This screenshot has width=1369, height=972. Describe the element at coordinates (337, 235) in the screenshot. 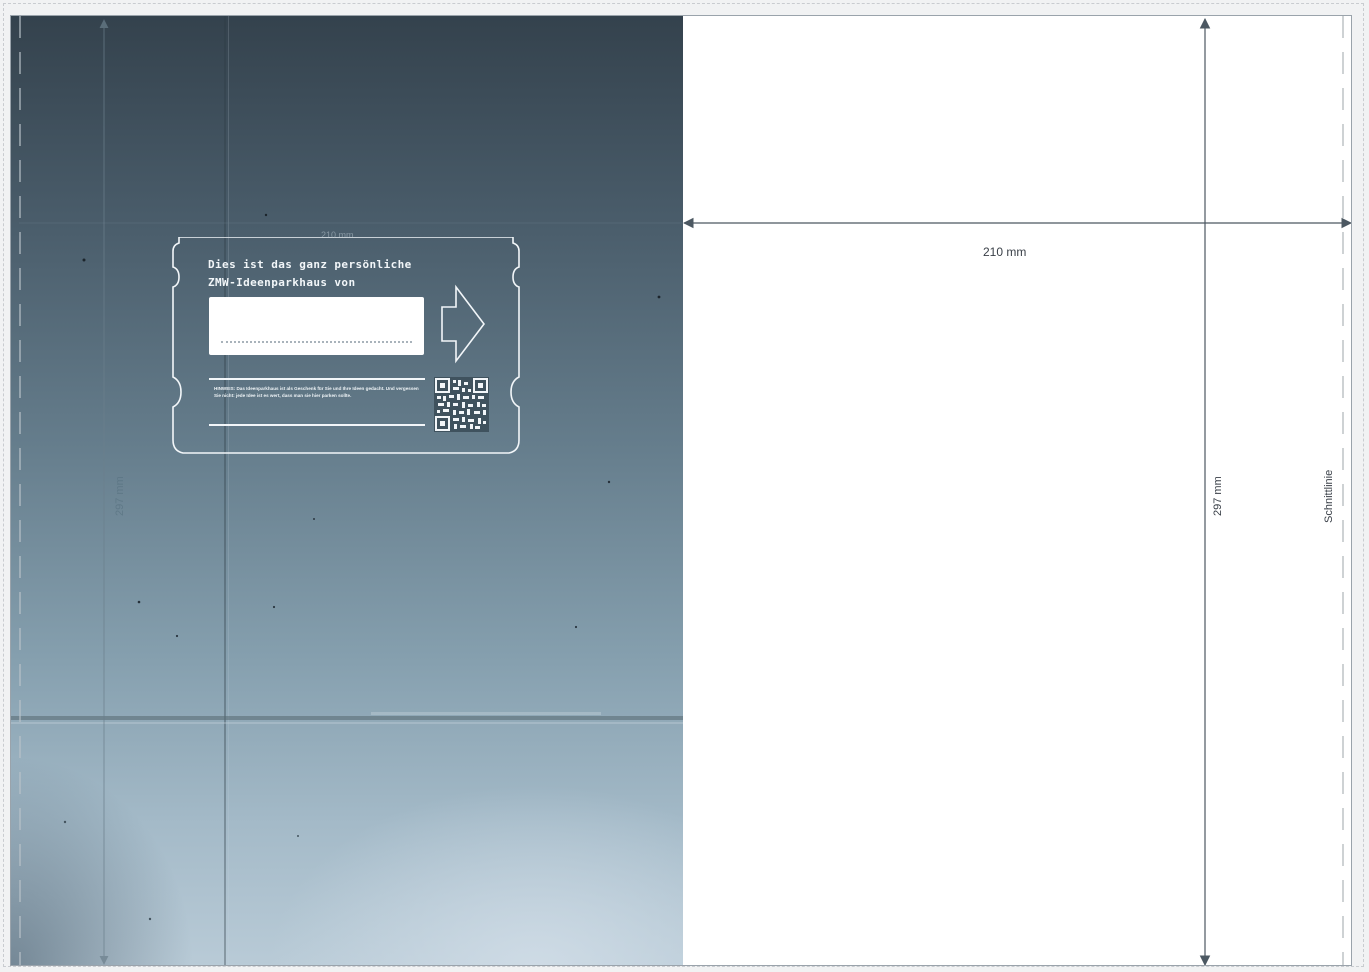

I see `width-dimension-label-faint: 210 mm` at that location.